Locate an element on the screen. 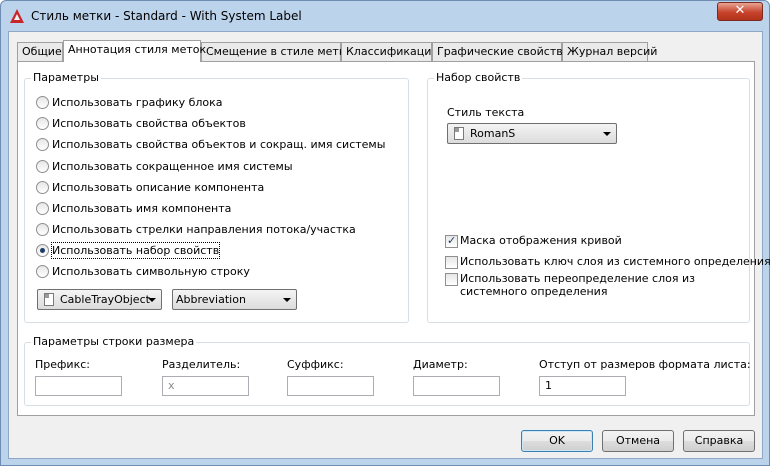 This screenshot has height=466, width=770. tab-classifications: Классификации is located at coordinates (390, 51).